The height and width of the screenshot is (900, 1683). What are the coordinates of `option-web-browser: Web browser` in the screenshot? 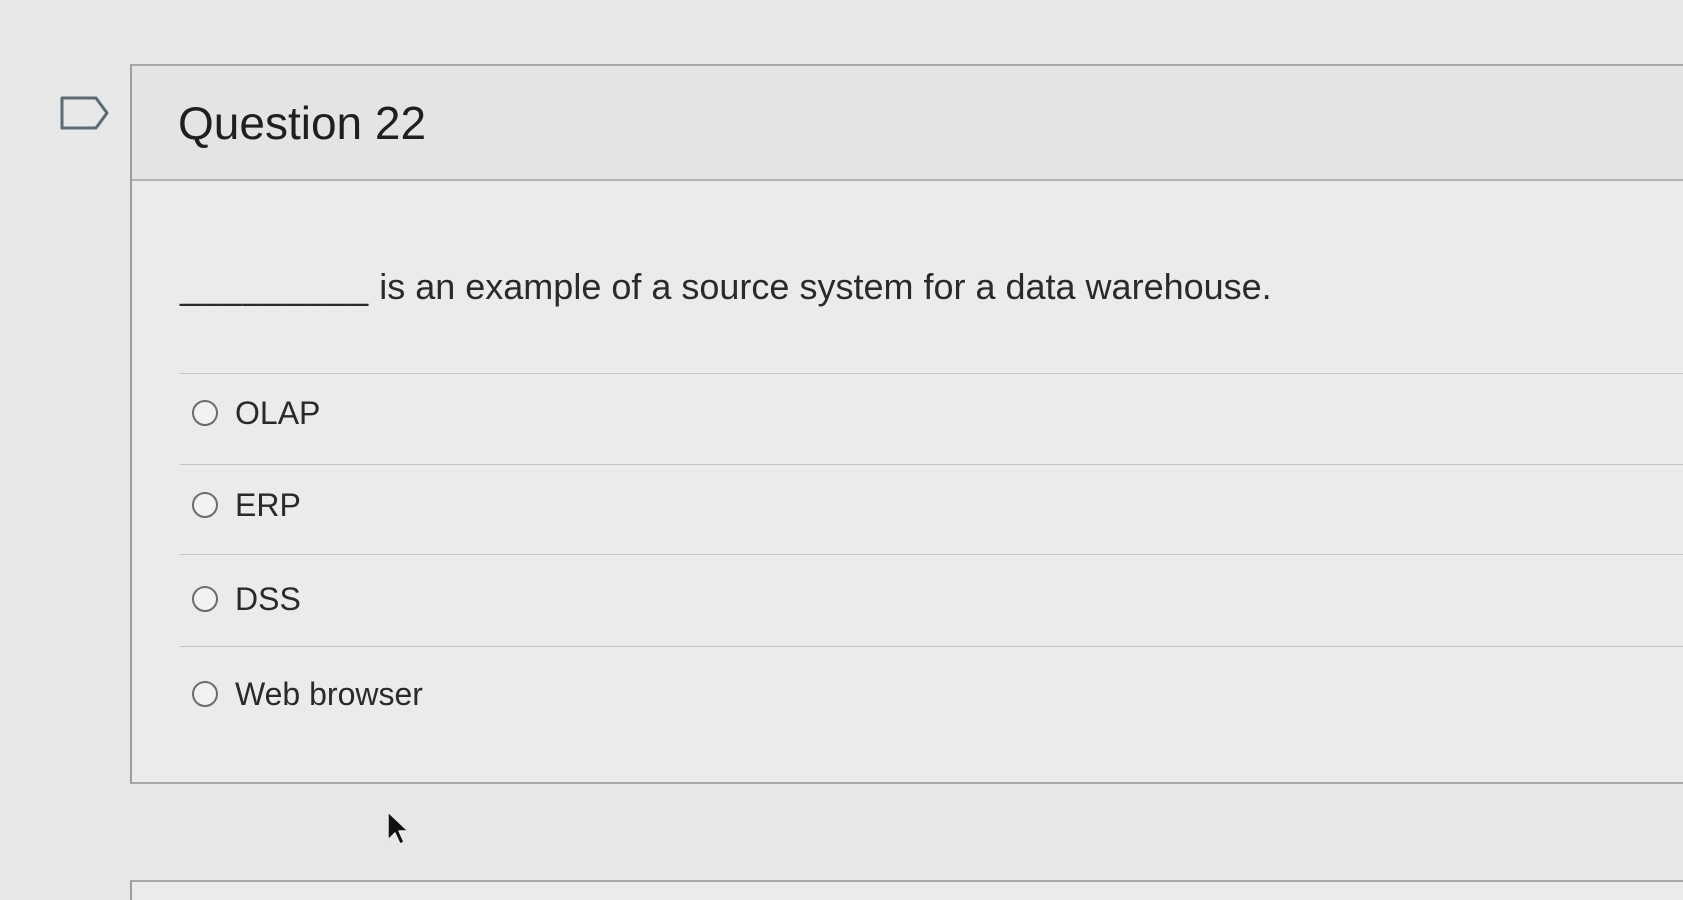 It's located at (307, 694).